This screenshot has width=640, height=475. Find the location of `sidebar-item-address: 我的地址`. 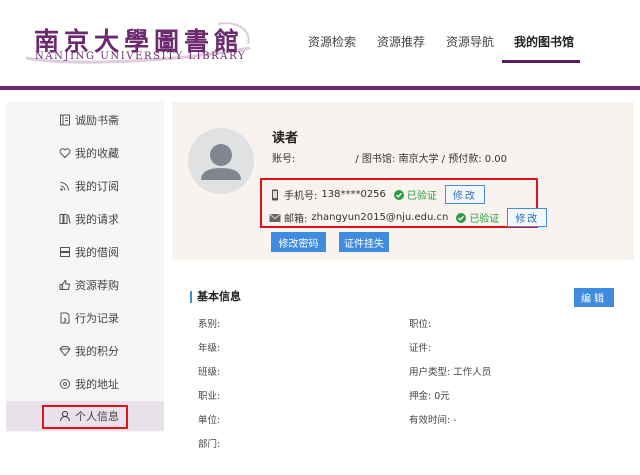

sidebar-item-address: 我的地址 is located at coordinates (85, 384).